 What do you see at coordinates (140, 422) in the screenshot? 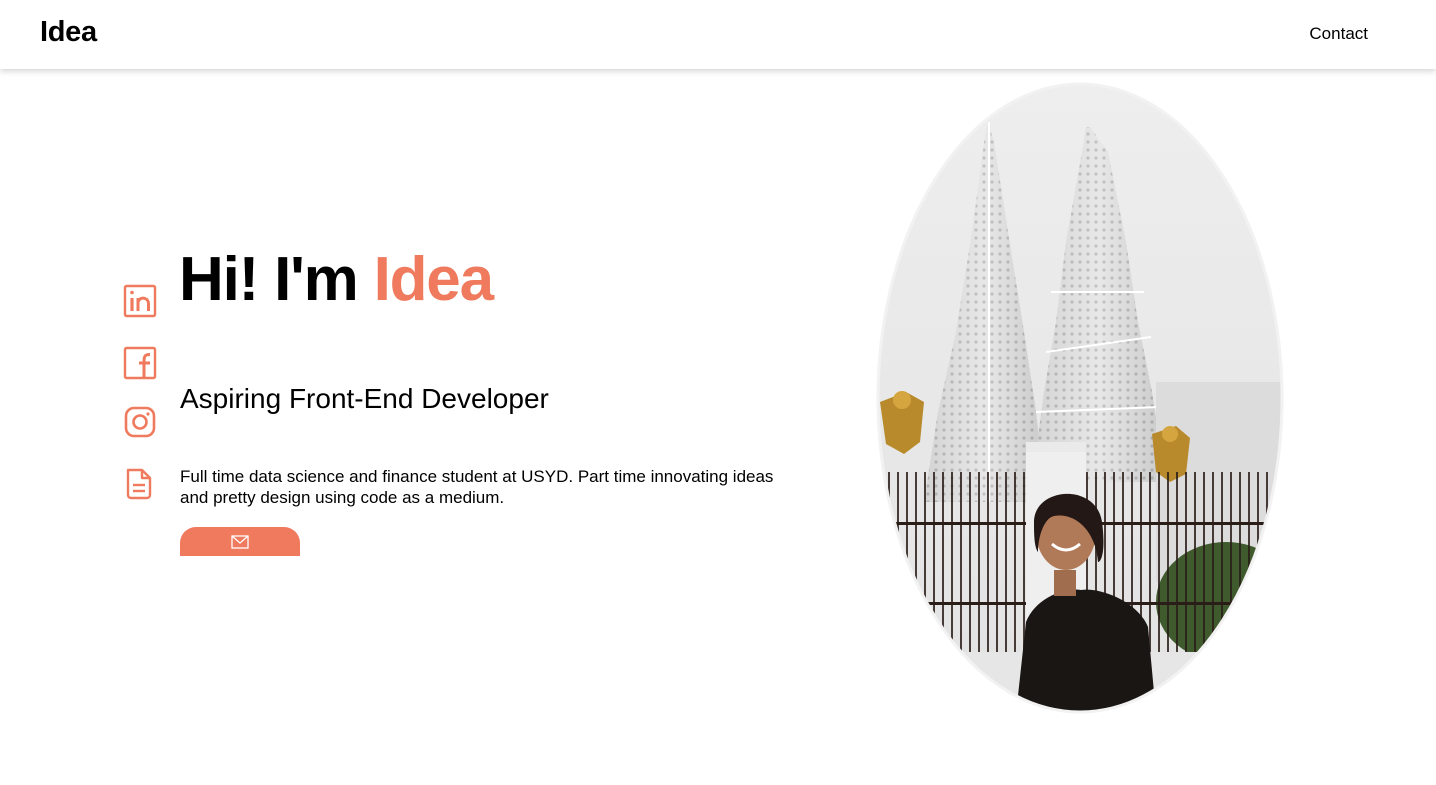
I see `instagram-icon` at bounding box center [140, 422].